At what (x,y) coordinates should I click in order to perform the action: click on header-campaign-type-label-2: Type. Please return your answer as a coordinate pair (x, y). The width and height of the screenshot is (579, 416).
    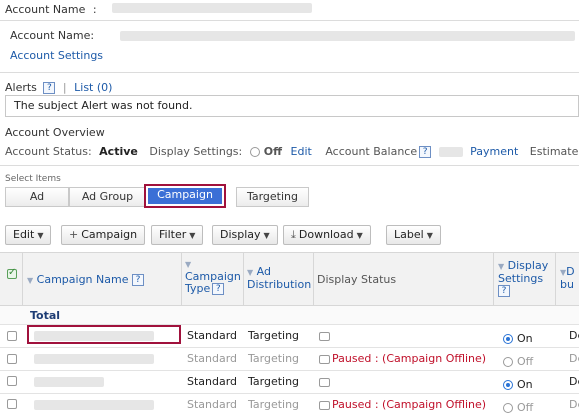
    Looking at the image, I should click on (198, 288).